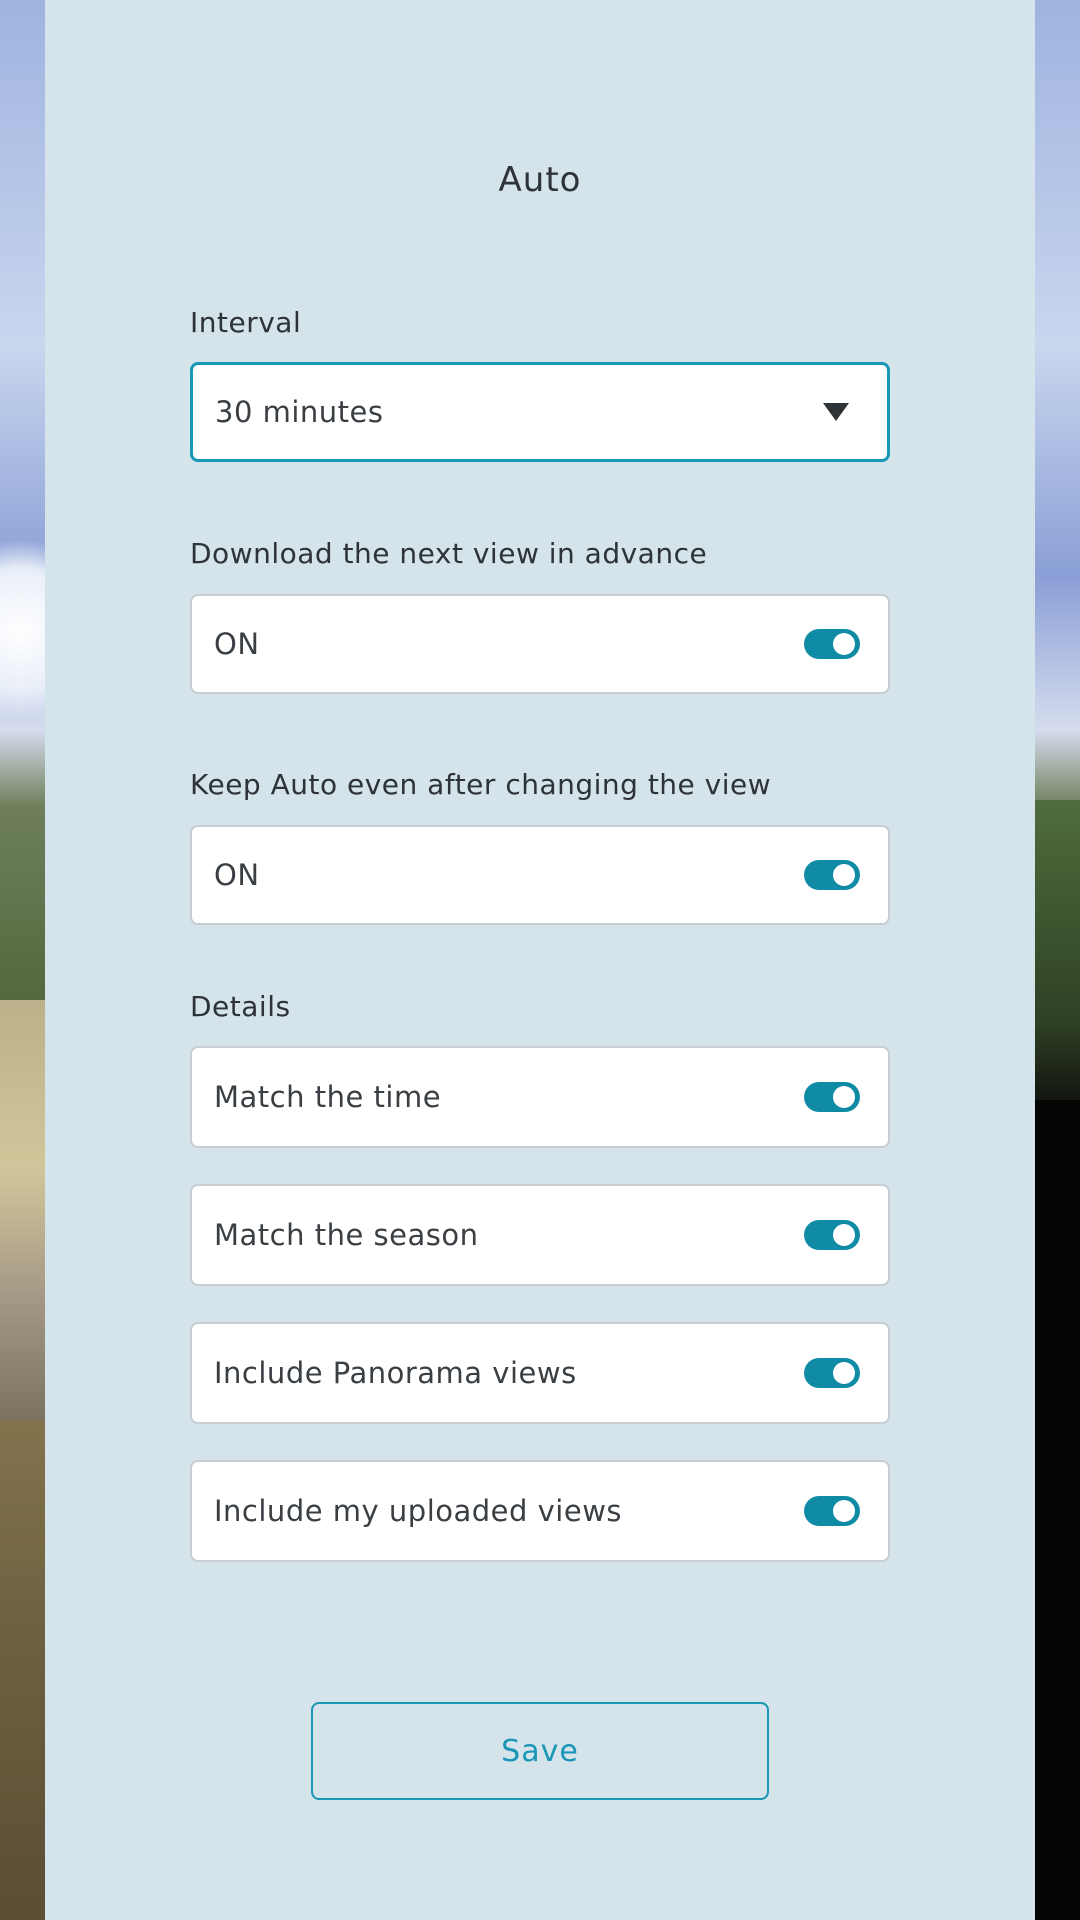  What do you see at coordinates (832, 875) in the screenshot?
I see `keep-auto-toggle` at bounding box center [832, 875].